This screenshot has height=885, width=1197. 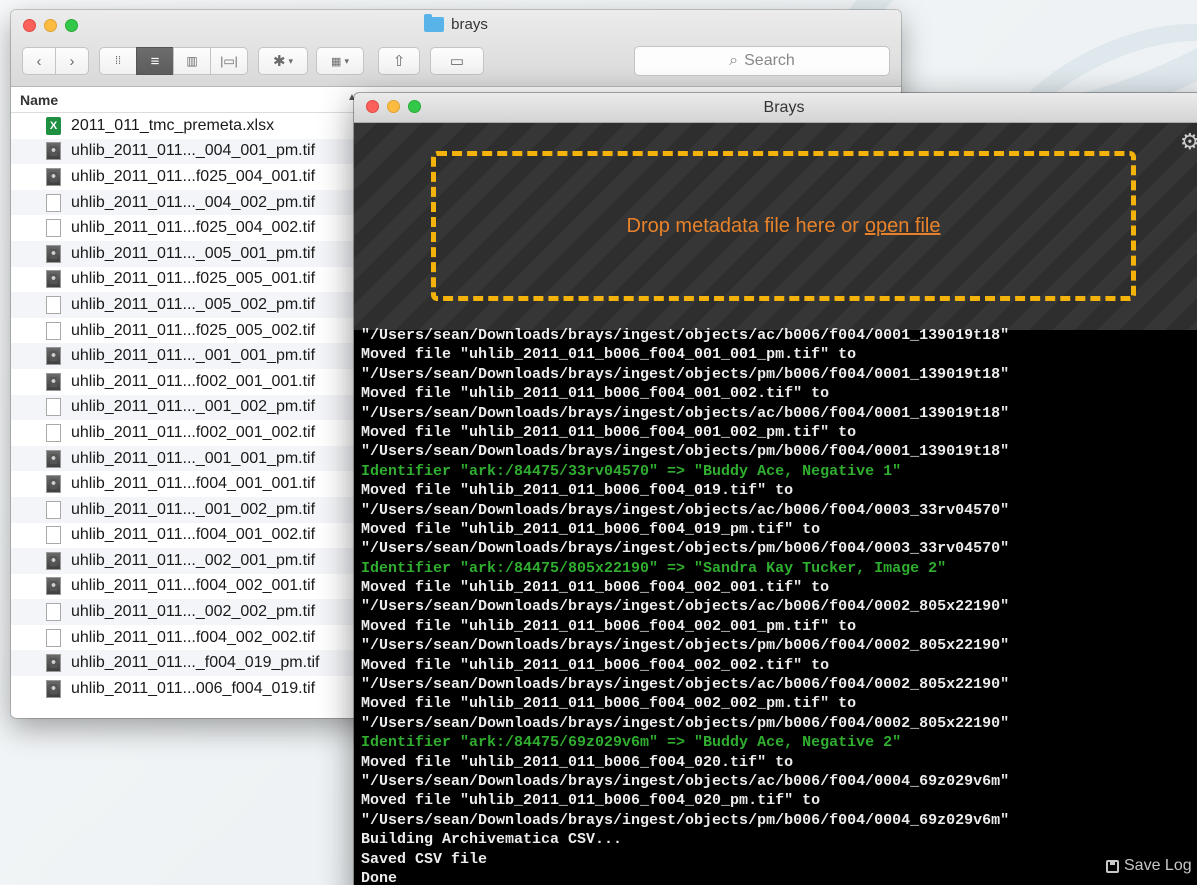 What do you see at coordinates (53, 125) in the screenshot?
I see `excel-file-icon: X` at bounding box center [53, 125].